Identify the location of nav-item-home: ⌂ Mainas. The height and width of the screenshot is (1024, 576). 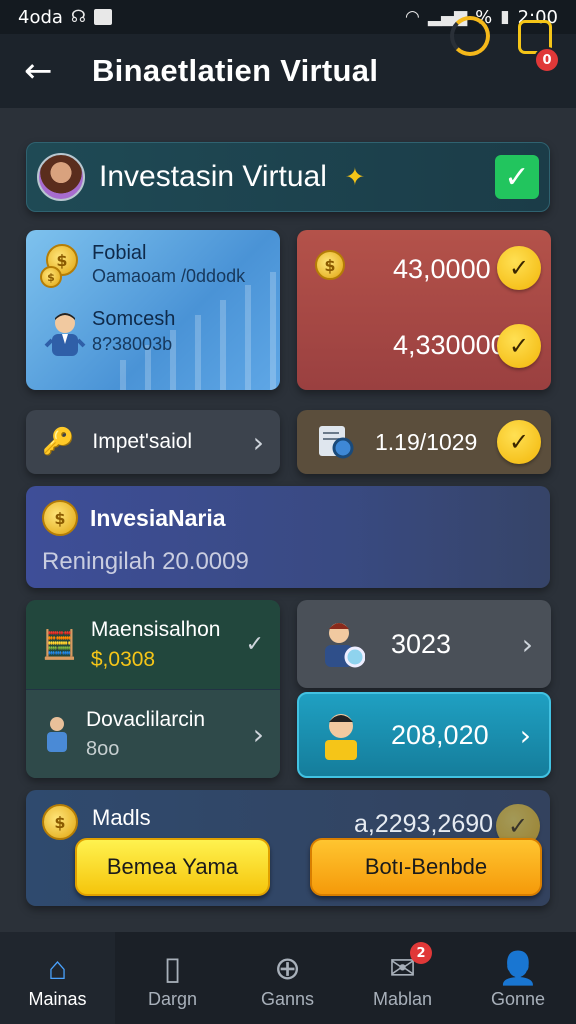
(57, 978).